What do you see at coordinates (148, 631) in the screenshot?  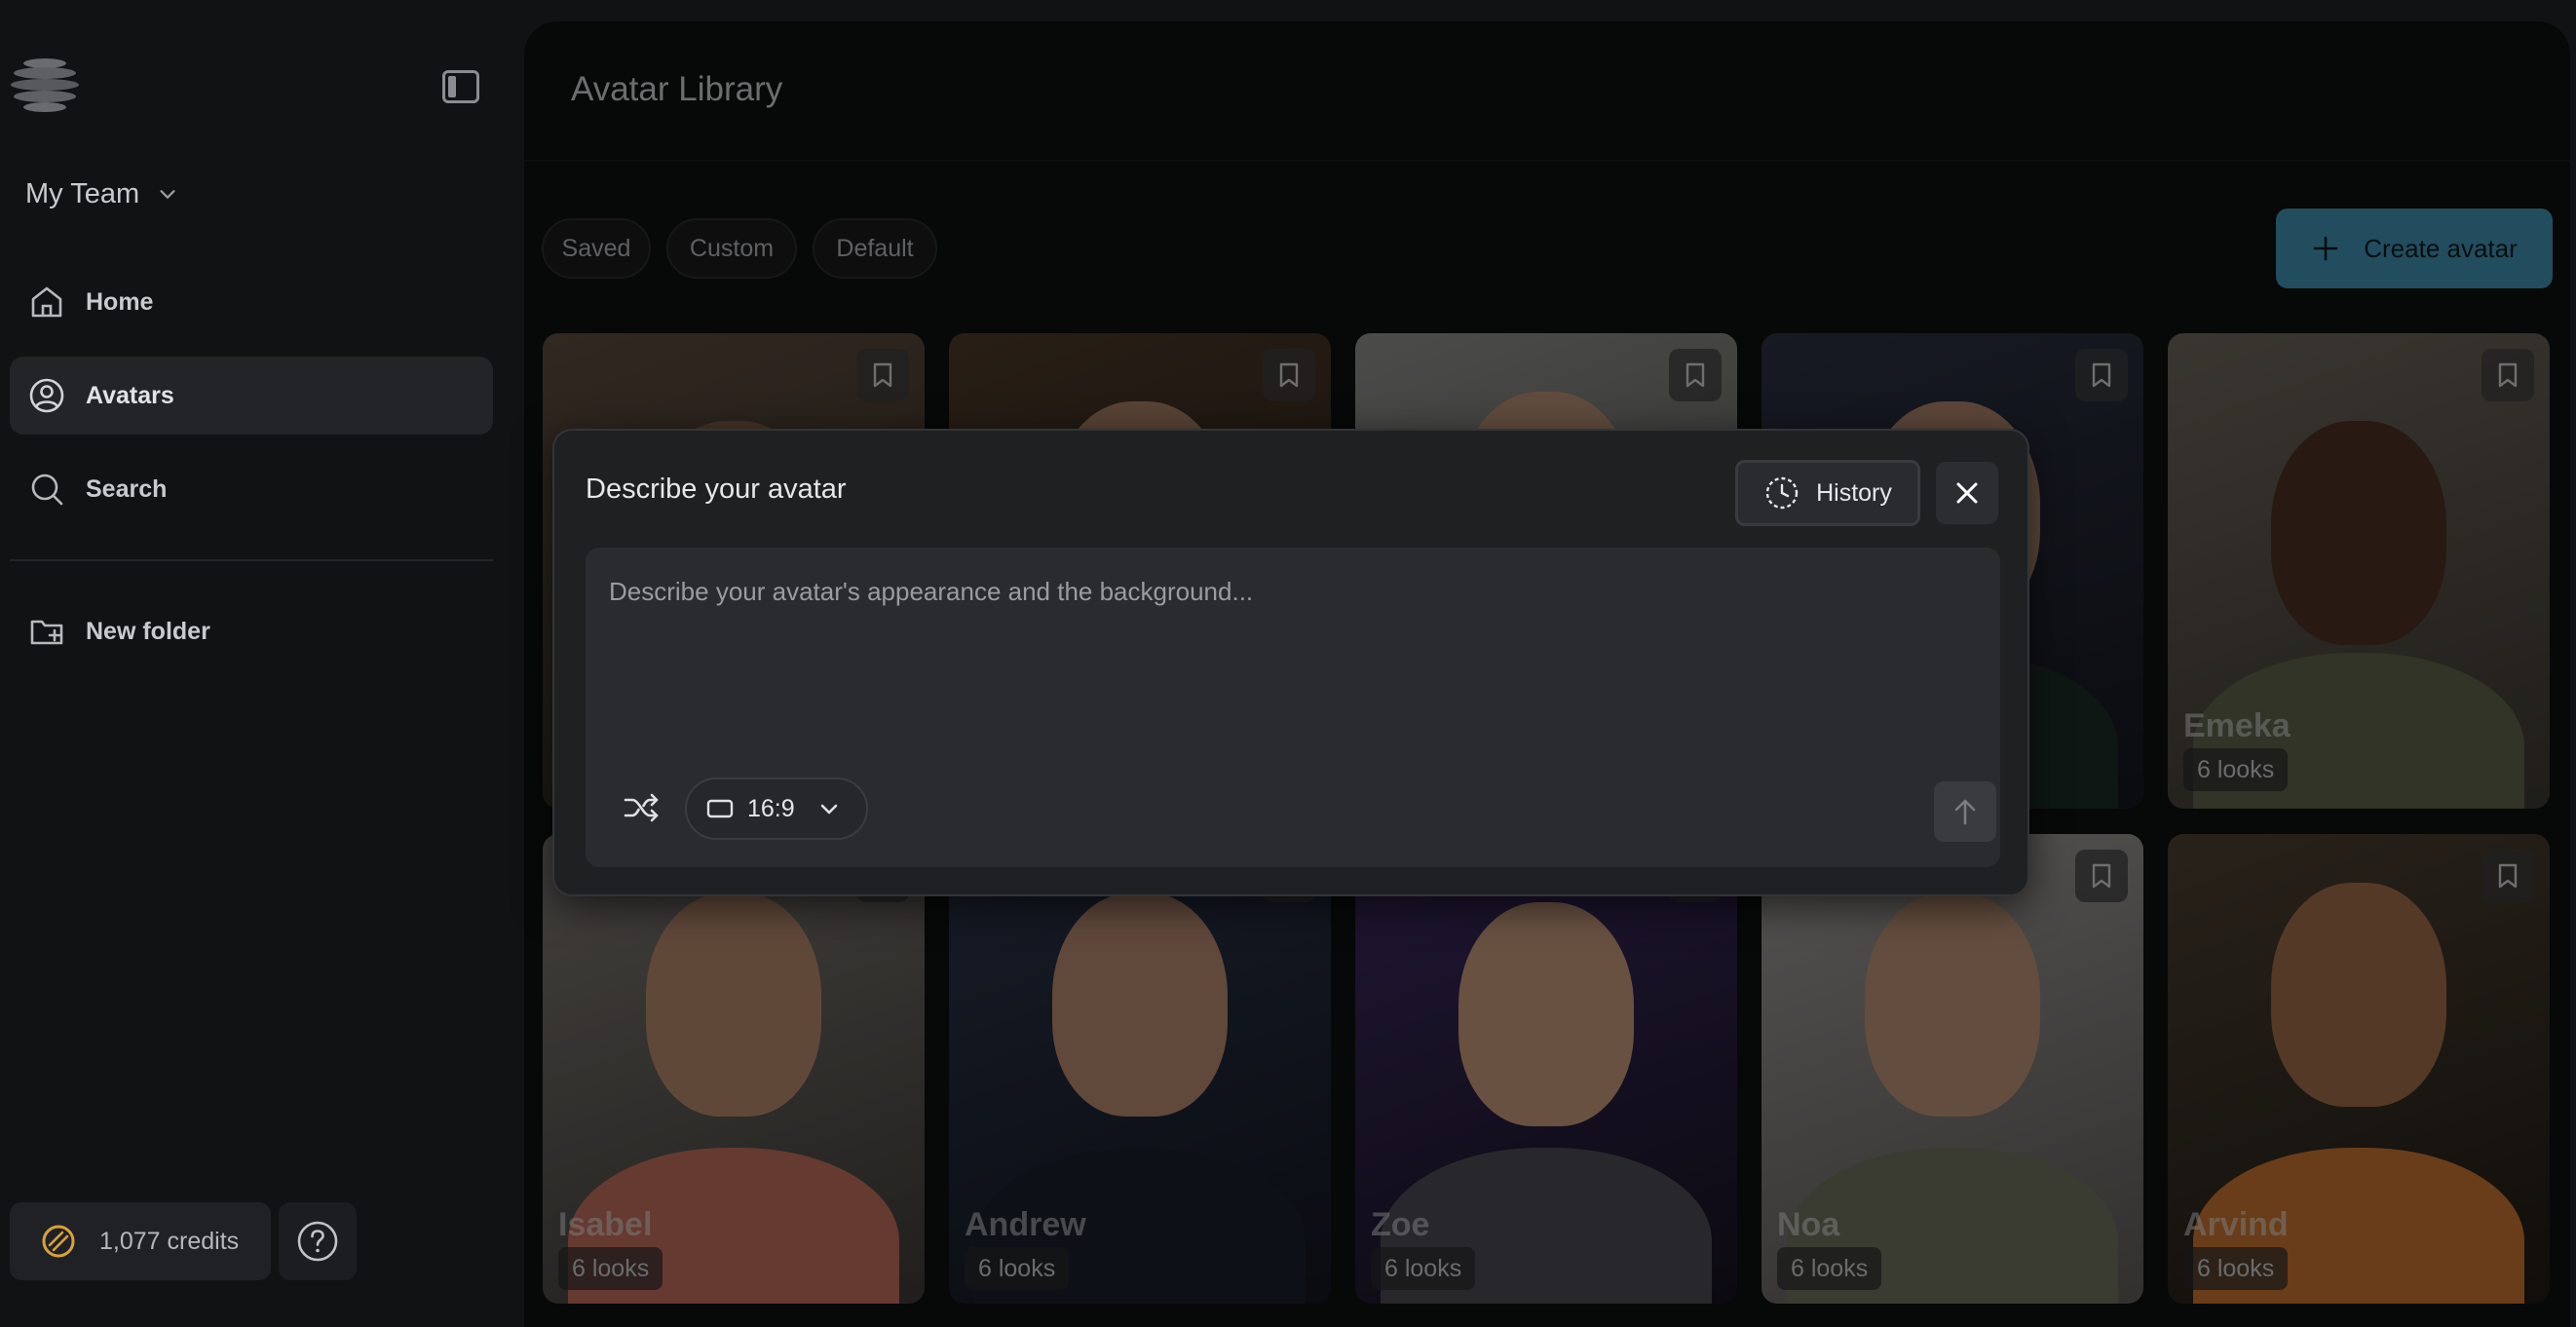 I see `sidebar-item-label: New folder` at bounding box center [148, 631].